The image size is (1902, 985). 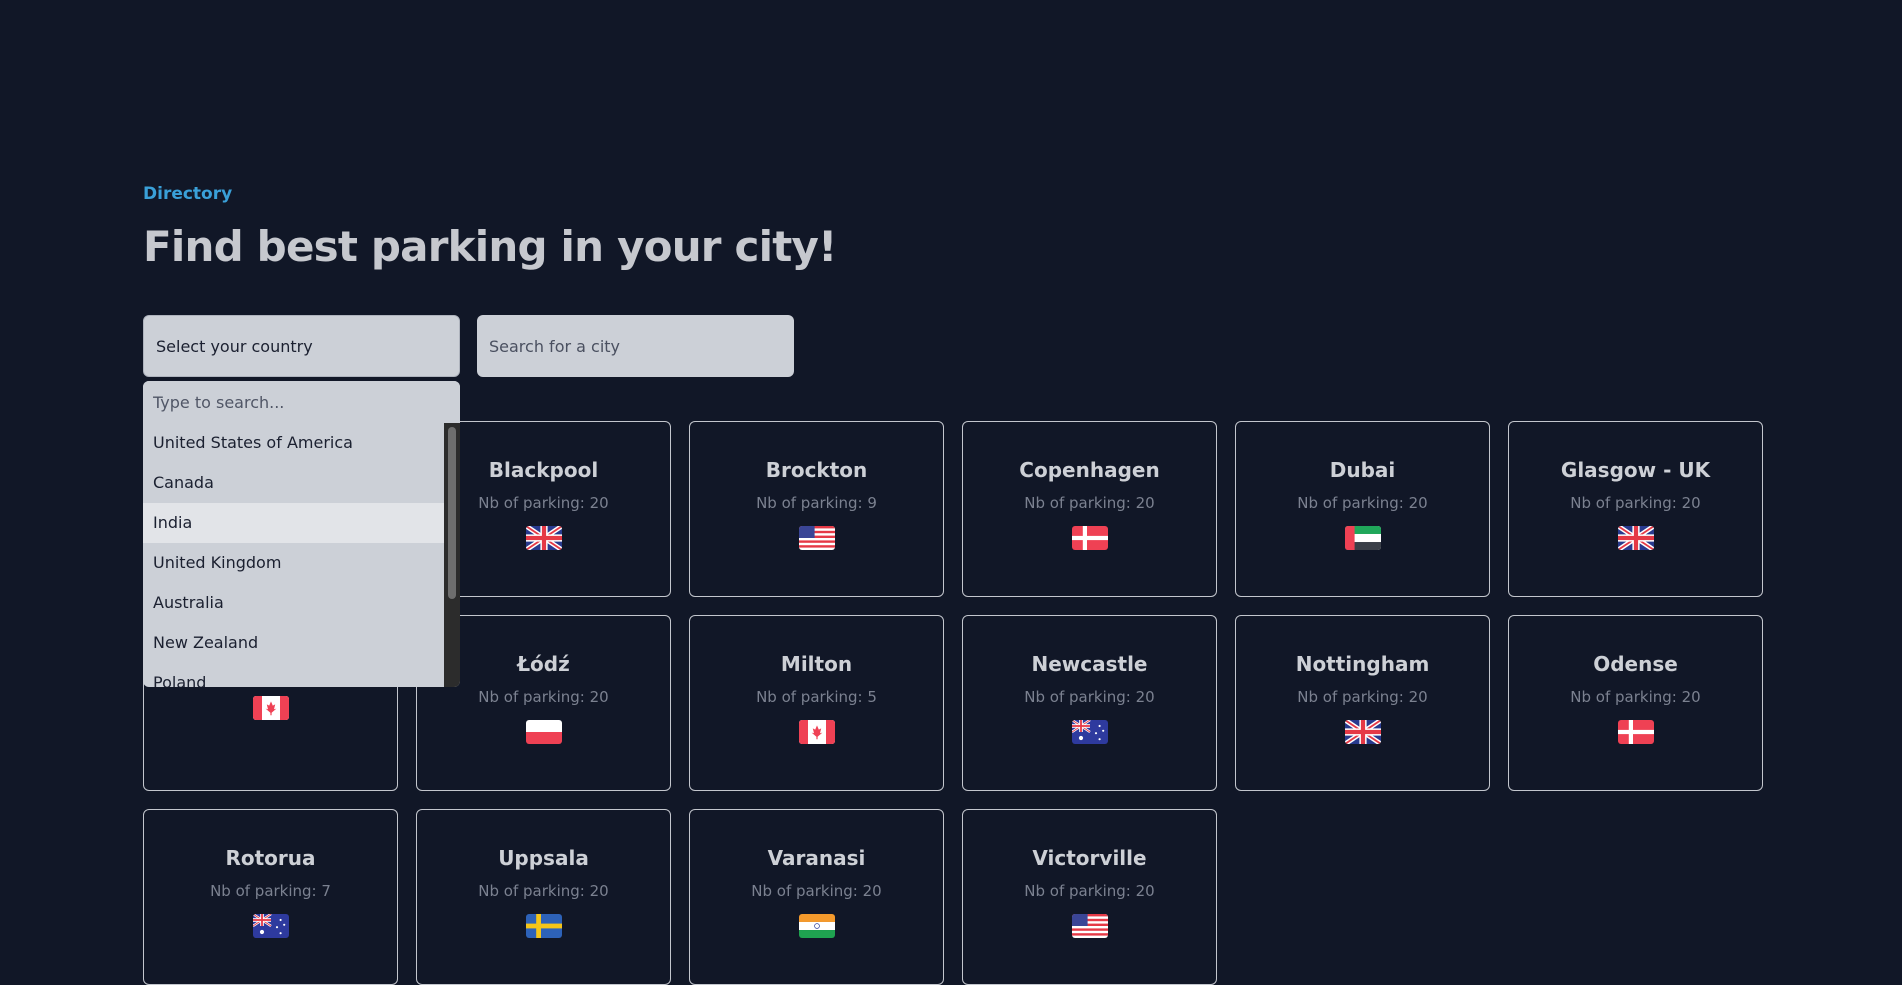 I want to click on city-name: Odense, so click(x=1635, y=664).